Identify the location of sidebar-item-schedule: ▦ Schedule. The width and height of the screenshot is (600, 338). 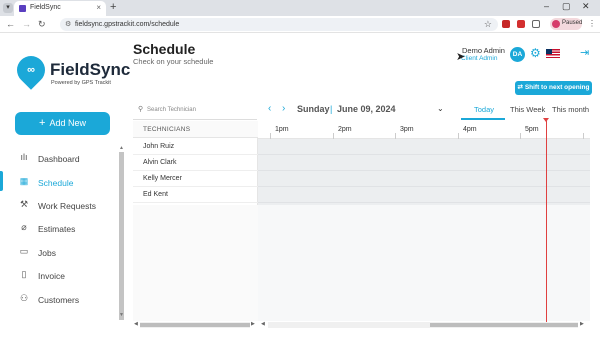
(66, 183).